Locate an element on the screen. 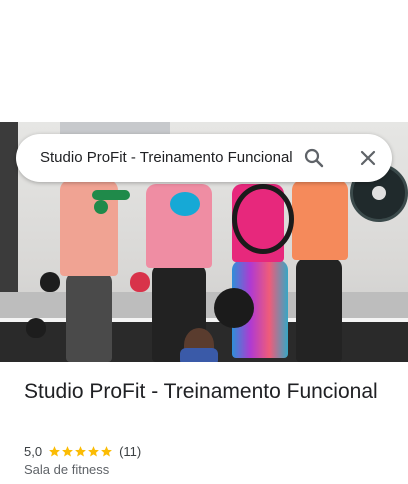 The height and width of the screenshot is (484, 408). search-icon is located at coordinates (314, 158).